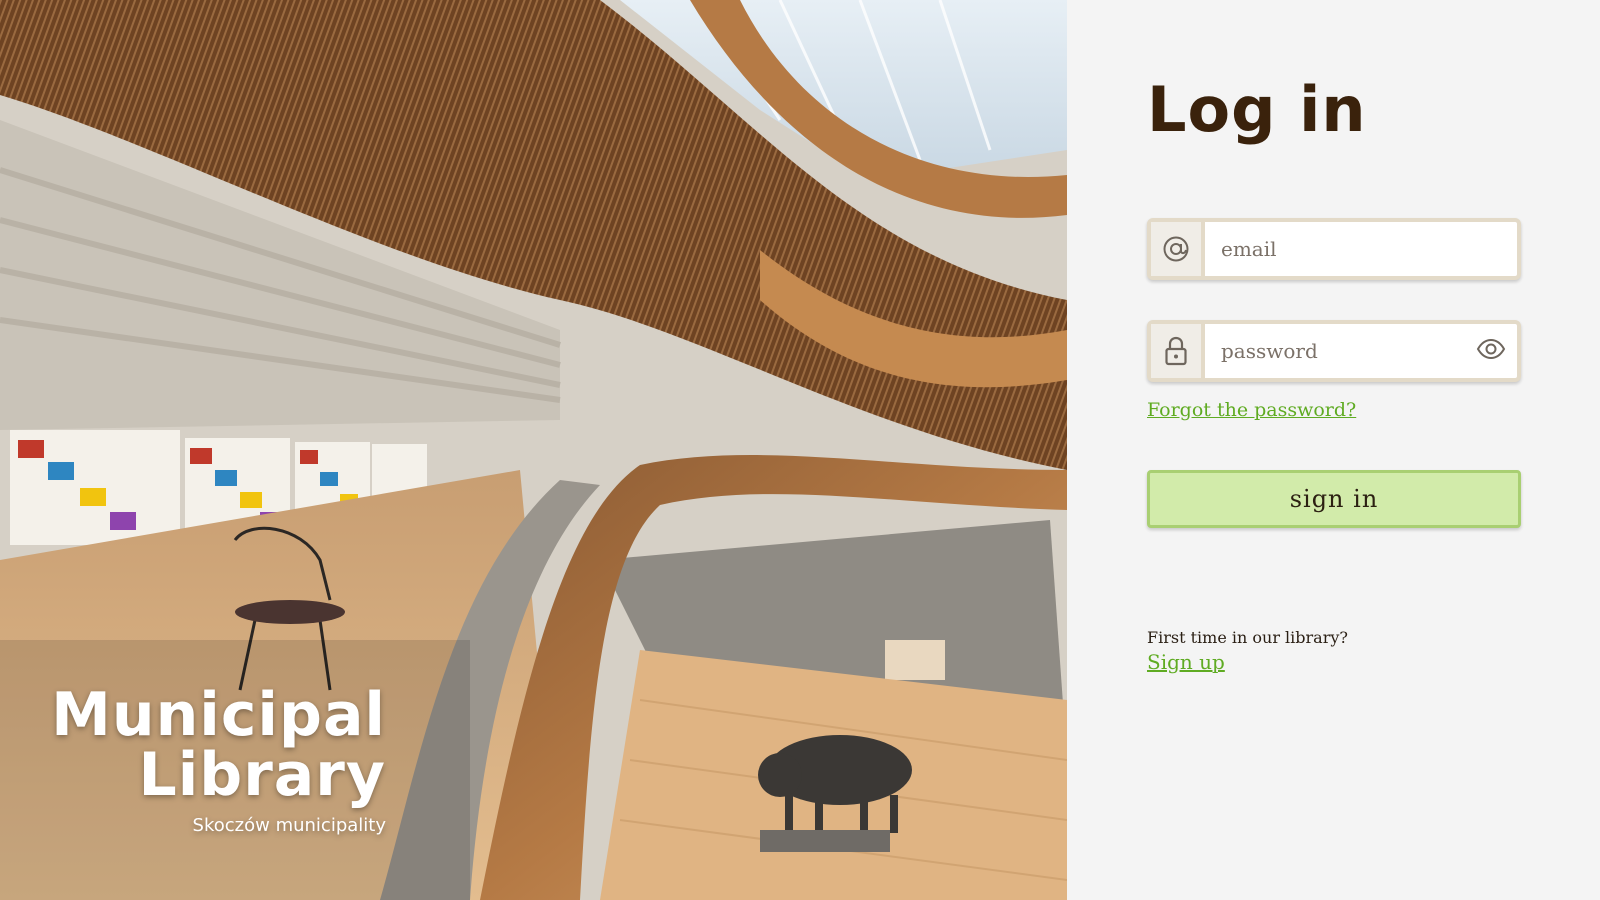 The image size is (1600, 900). What do you see at coordinates (218, 715) in the screenshot?
I see `brand-title-line1: Municipal` at bounding box center [218, 715].